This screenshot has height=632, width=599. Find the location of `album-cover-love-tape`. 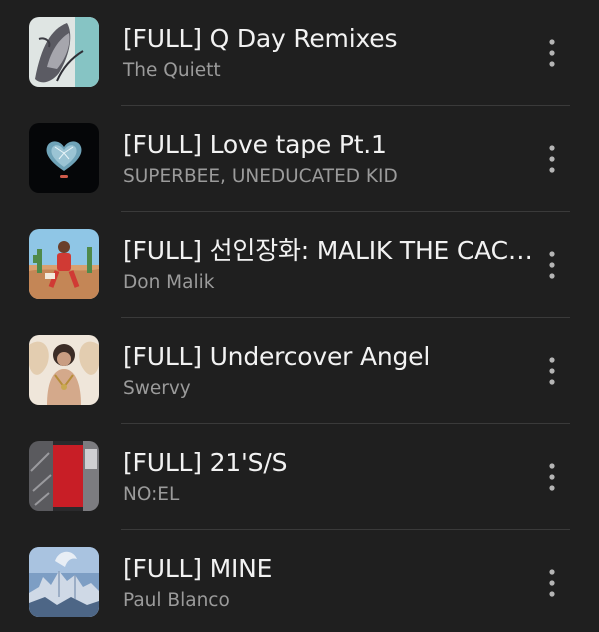

album-cover-love-tape is located at coordinates (64, 158).